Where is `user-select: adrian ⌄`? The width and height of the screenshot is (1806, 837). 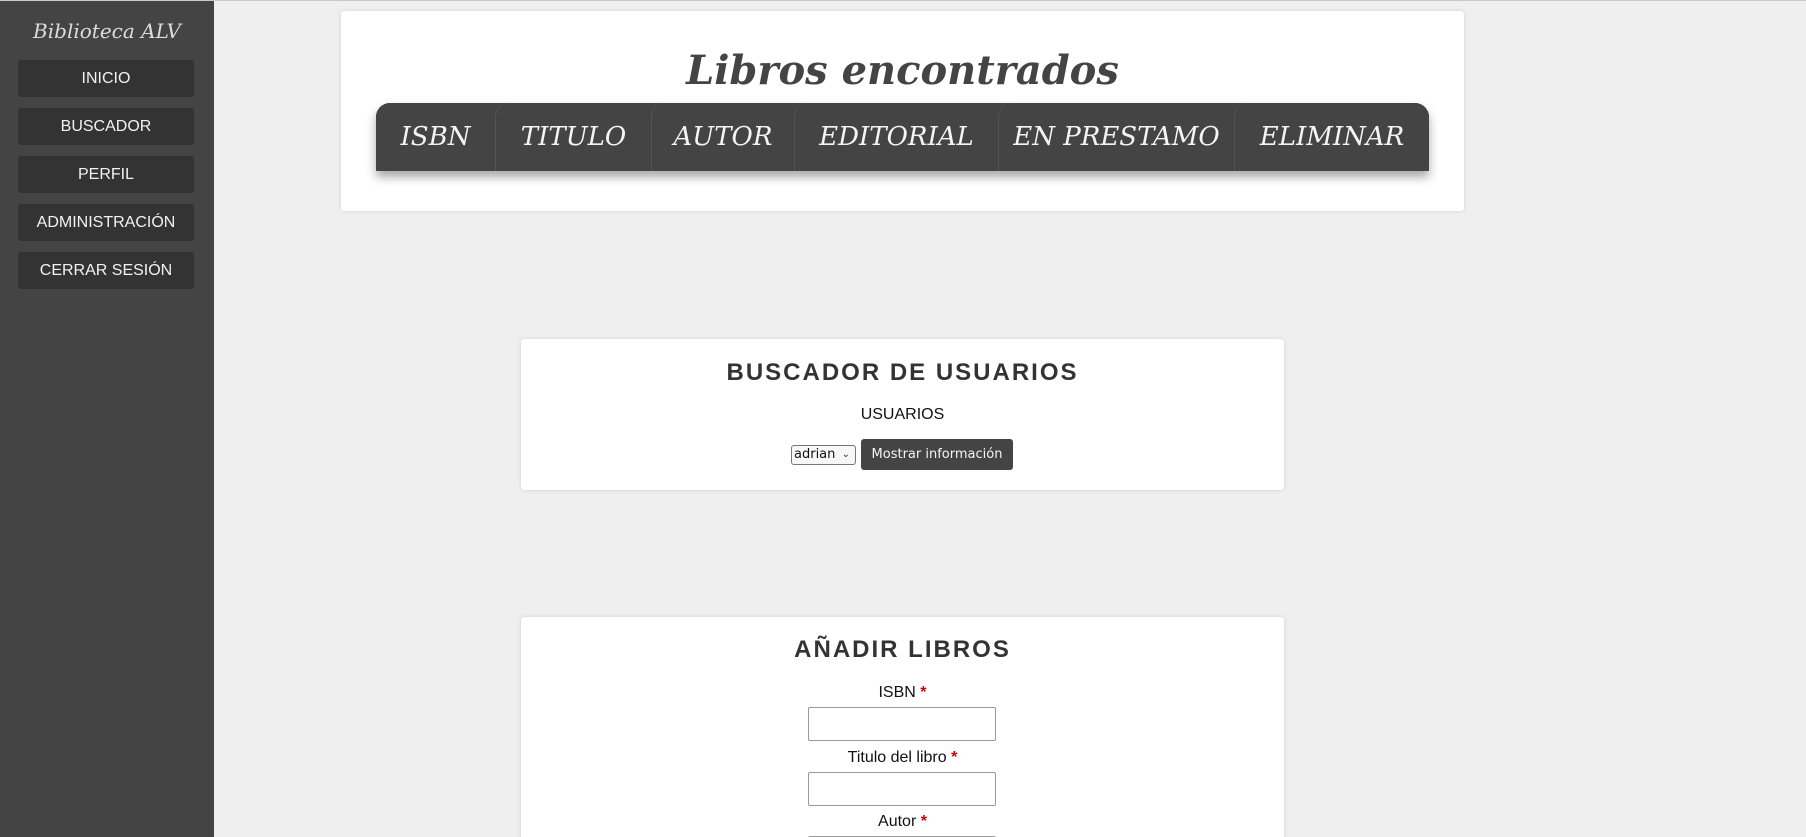
user-select: adrian ⌄ is located at coordinates (823, 455).